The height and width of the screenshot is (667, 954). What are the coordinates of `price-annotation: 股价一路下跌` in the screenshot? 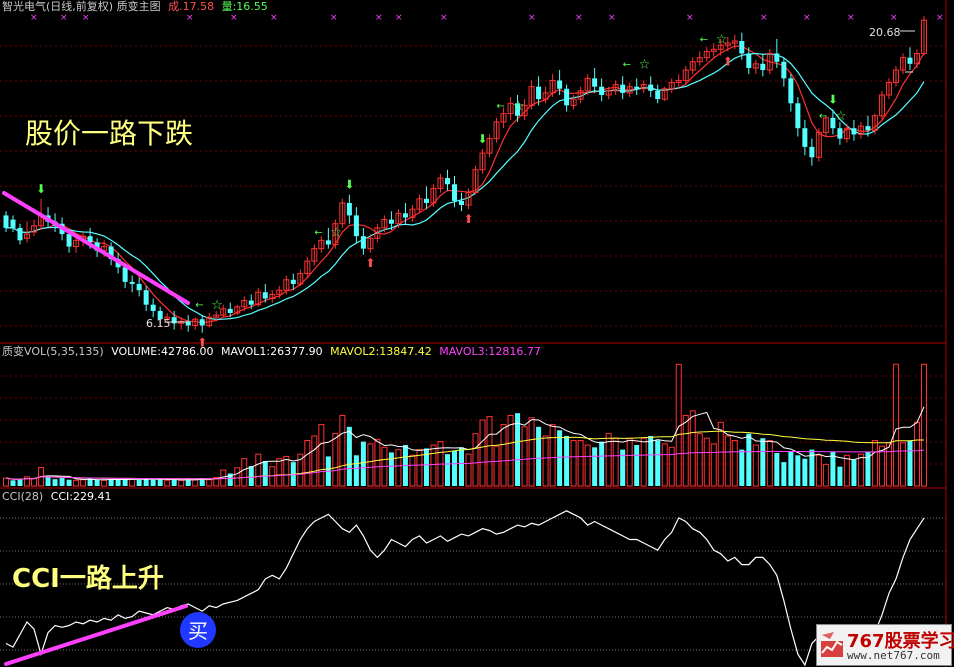 It's located at (109, 133).